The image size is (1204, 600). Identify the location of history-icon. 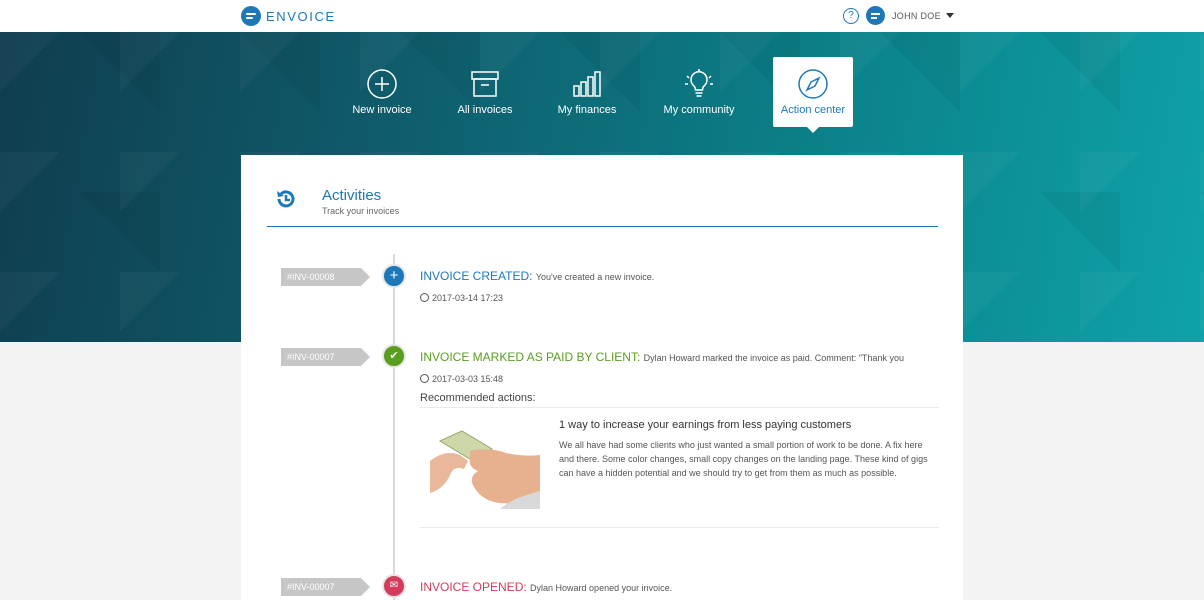
(286, 199).